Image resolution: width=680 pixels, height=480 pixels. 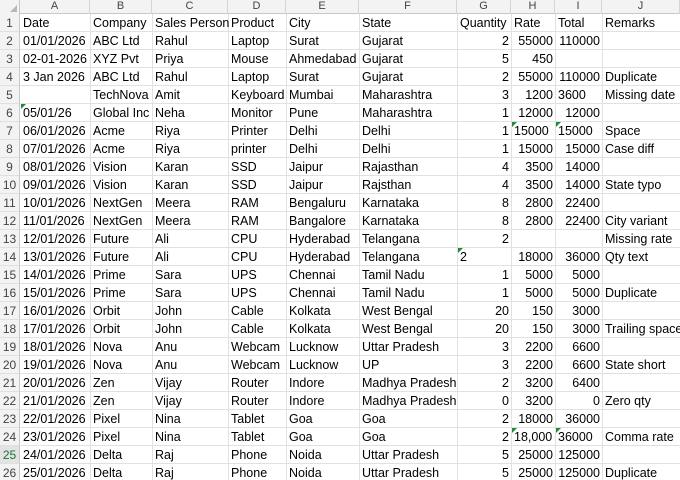 I want to click on table-cell: 14/01/2026, so click(x=54, y=275).